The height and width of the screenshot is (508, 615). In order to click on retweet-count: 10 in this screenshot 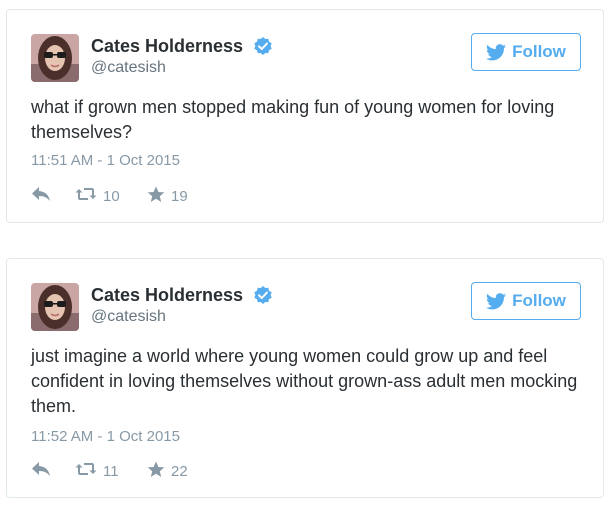, I will do `click(111, 196)`.